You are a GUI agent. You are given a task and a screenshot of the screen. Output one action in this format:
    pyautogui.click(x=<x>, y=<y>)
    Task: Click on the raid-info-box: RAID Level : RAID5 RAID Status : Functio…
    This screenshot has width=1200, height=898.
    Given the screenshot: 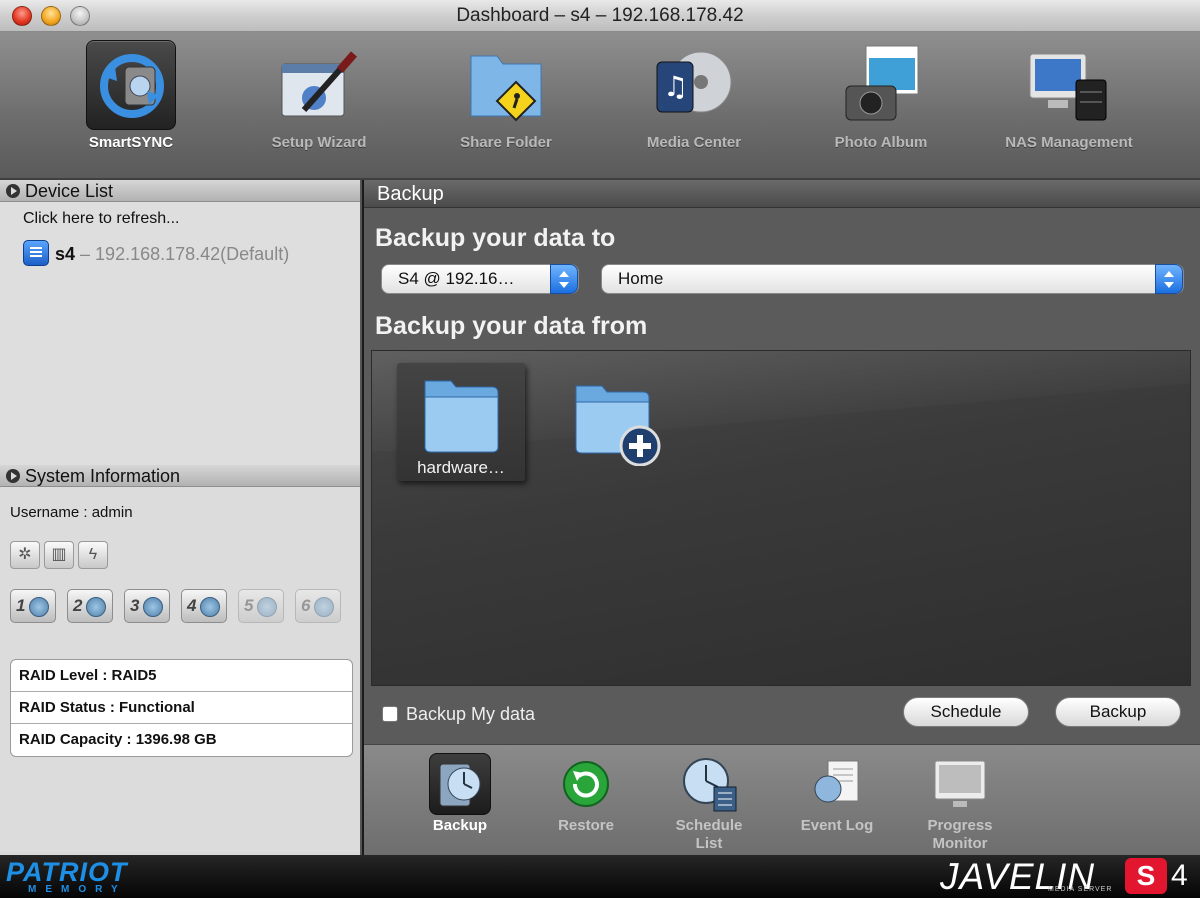 What is the action you would take?
    pyautogui.click(x=181, y=708)
    